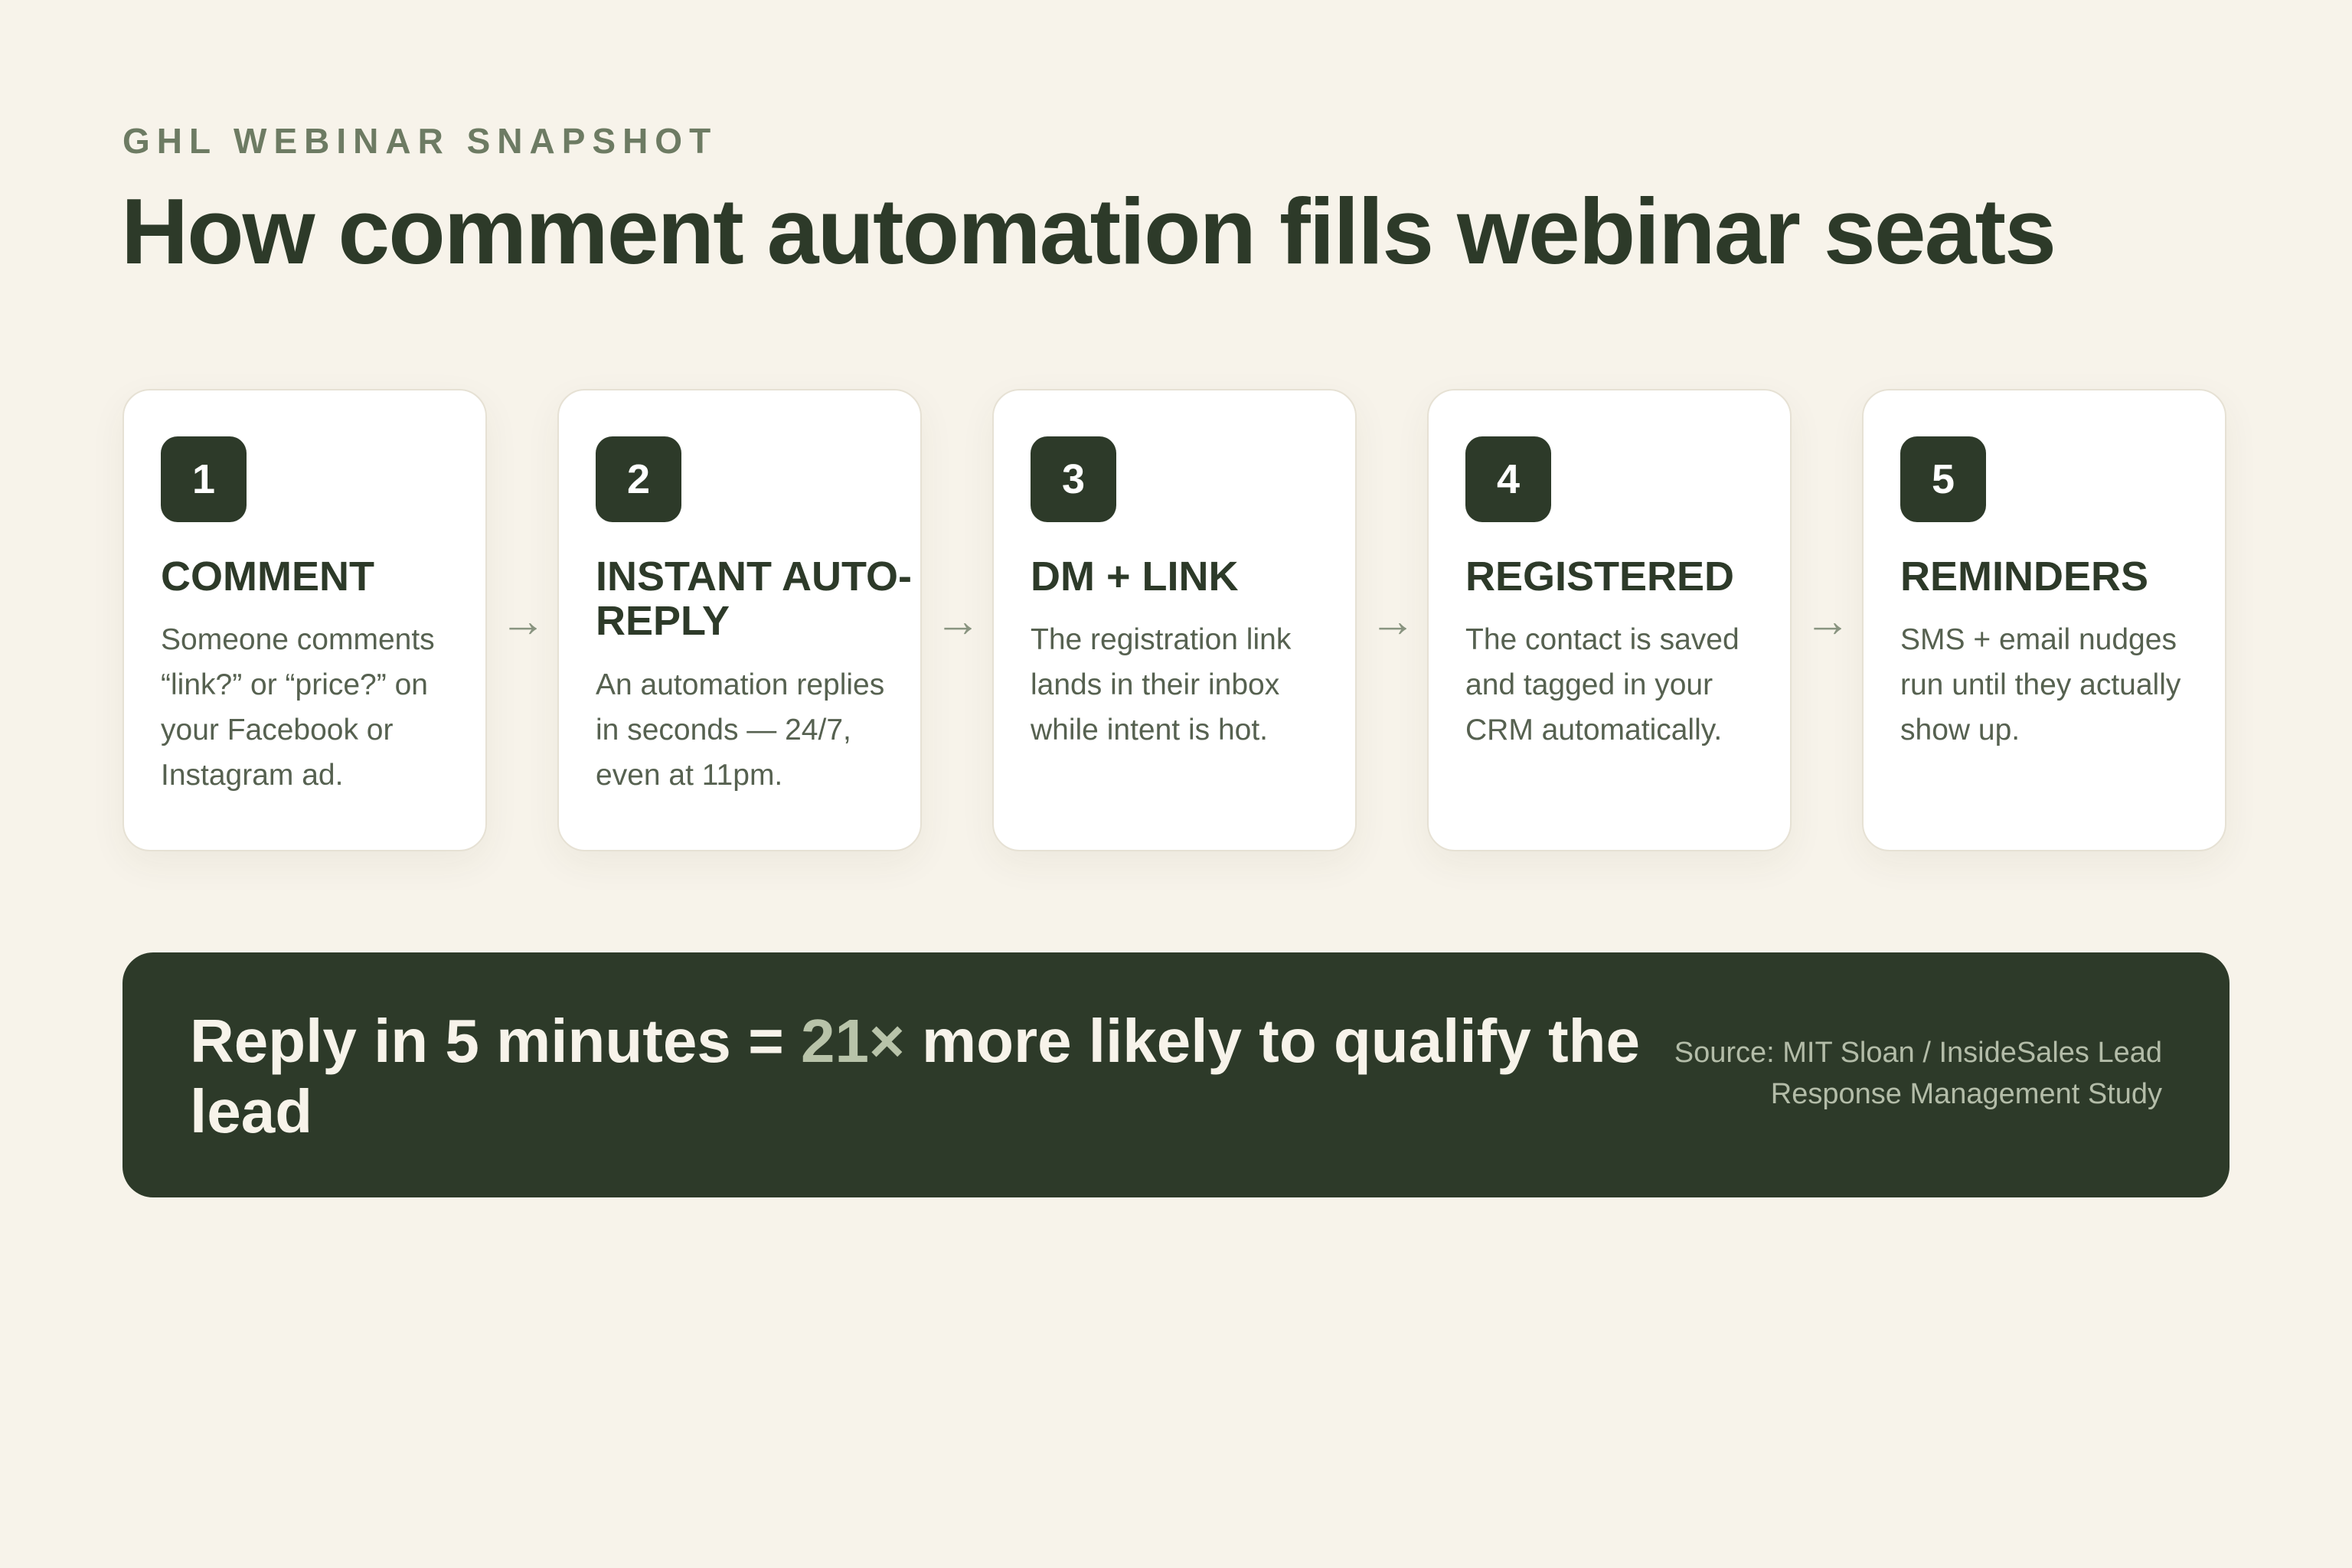 This screenshot has height=1568, width=2352. I want to click on step-title: REMINDERS, so click(2024, 576).